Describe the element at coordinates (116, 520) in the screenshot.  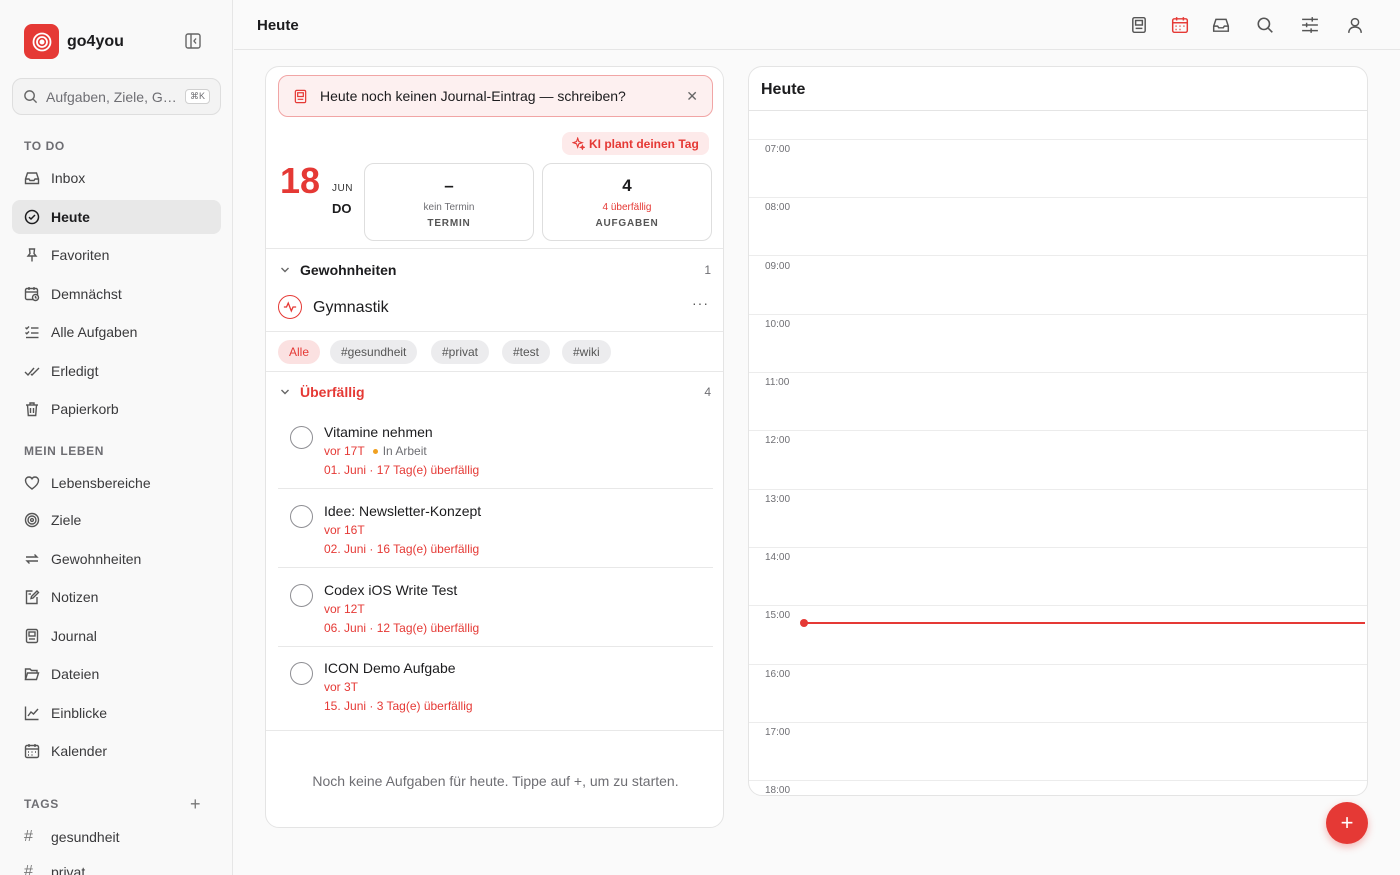
I see `sidebar-item-ziele: Ziele` at that location.